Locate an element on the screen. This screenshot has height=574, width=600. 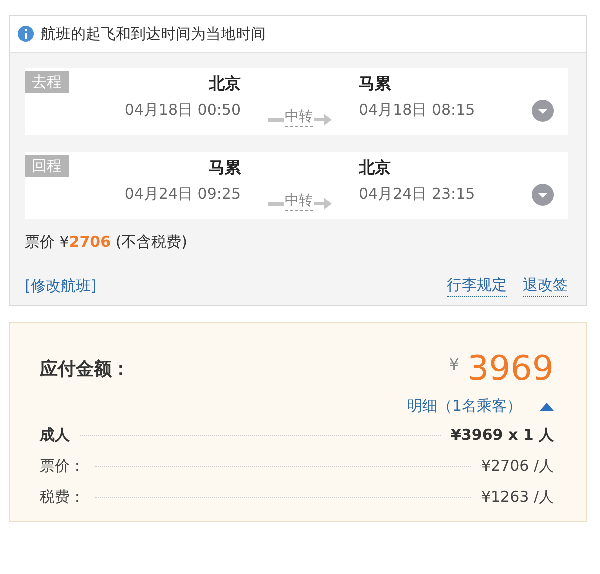
breakdown-value: ¥1263 /人 is located at coordinates (517, 497).